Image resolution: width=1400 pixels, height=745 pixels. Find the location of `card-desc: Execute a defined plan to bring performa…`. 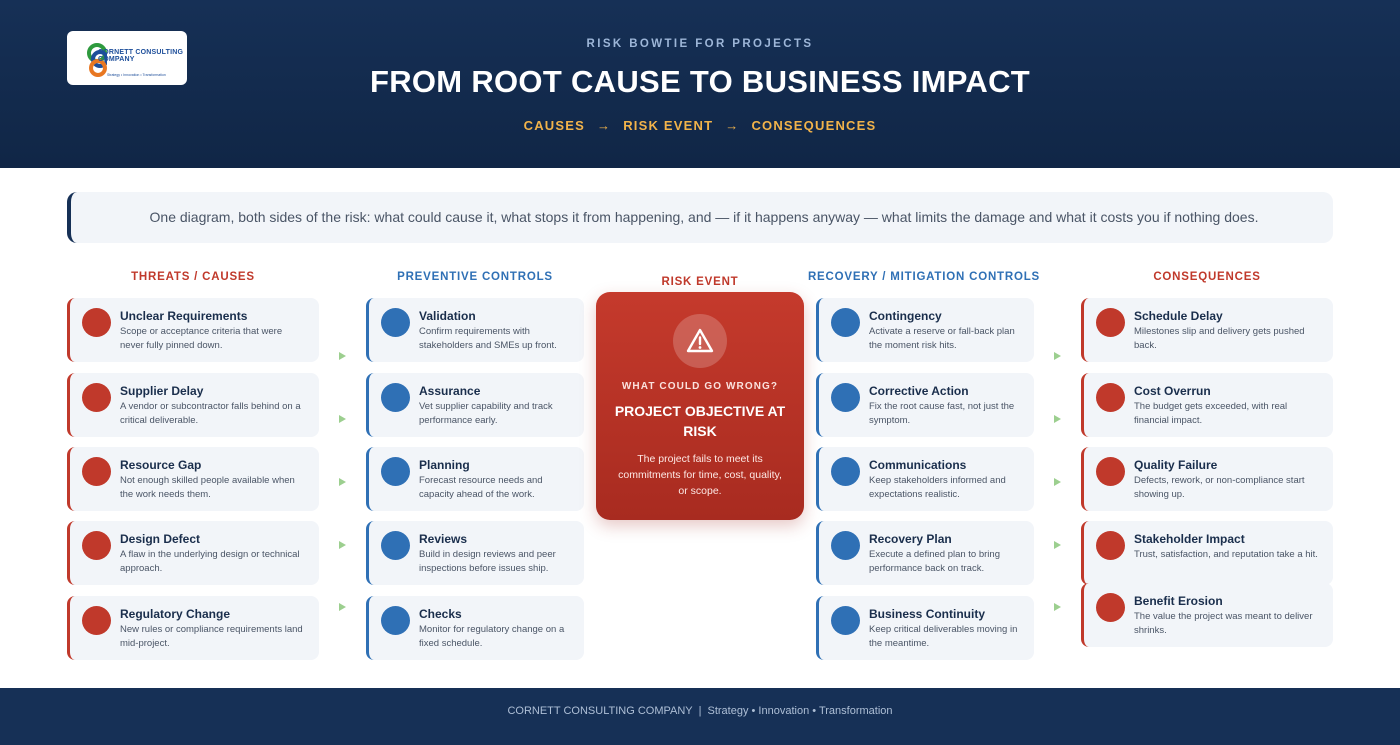

card-desc: Execute a defined plan to bring performa… is located at coordinates (934, 561).